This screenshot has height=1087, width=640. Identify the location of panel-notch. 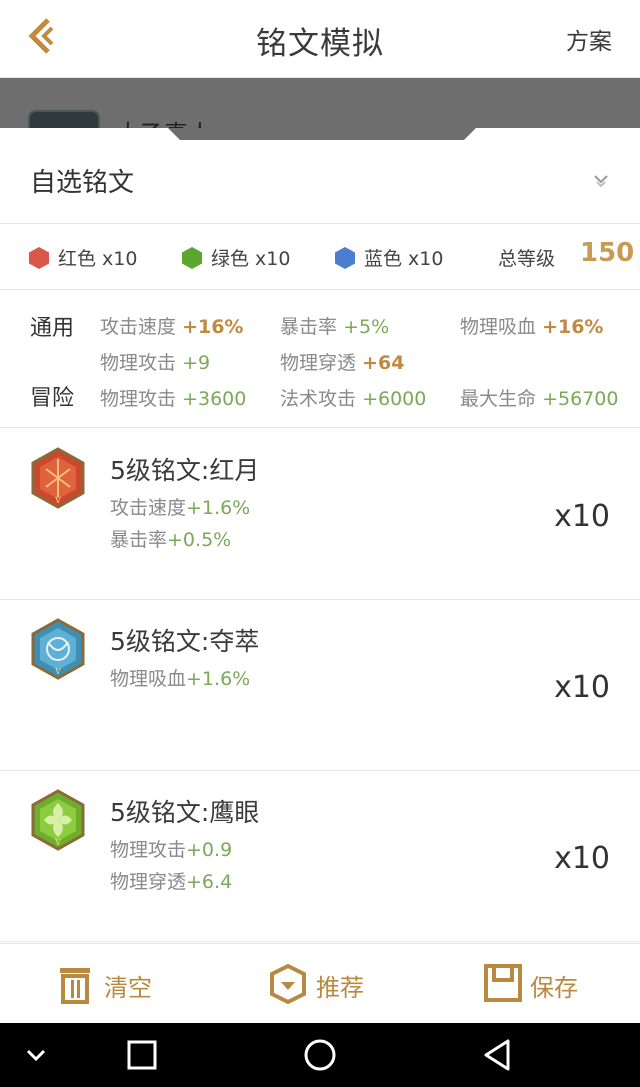
(322, 134).